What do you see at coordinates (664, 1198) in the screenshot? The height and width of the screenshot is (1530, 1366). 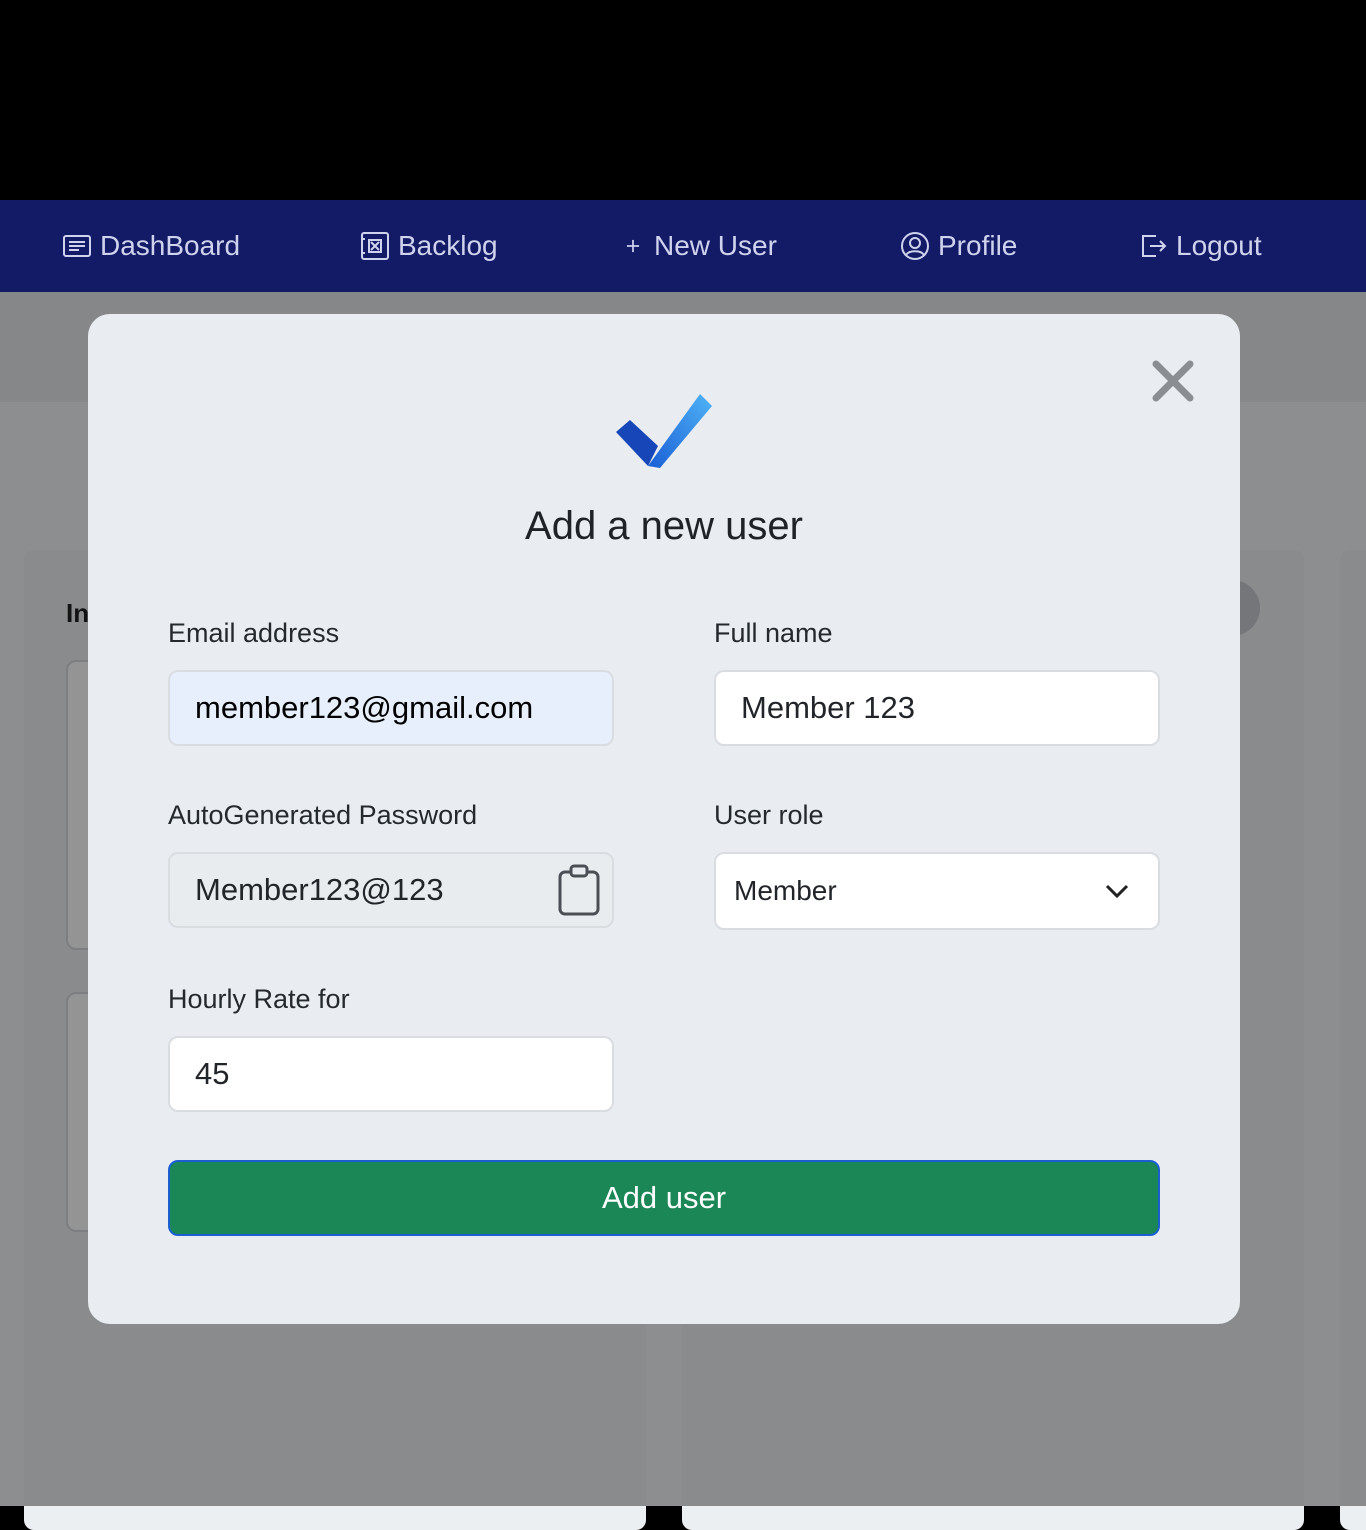 I see `add-user-button: Add user` at bounding box center [664, 1198].